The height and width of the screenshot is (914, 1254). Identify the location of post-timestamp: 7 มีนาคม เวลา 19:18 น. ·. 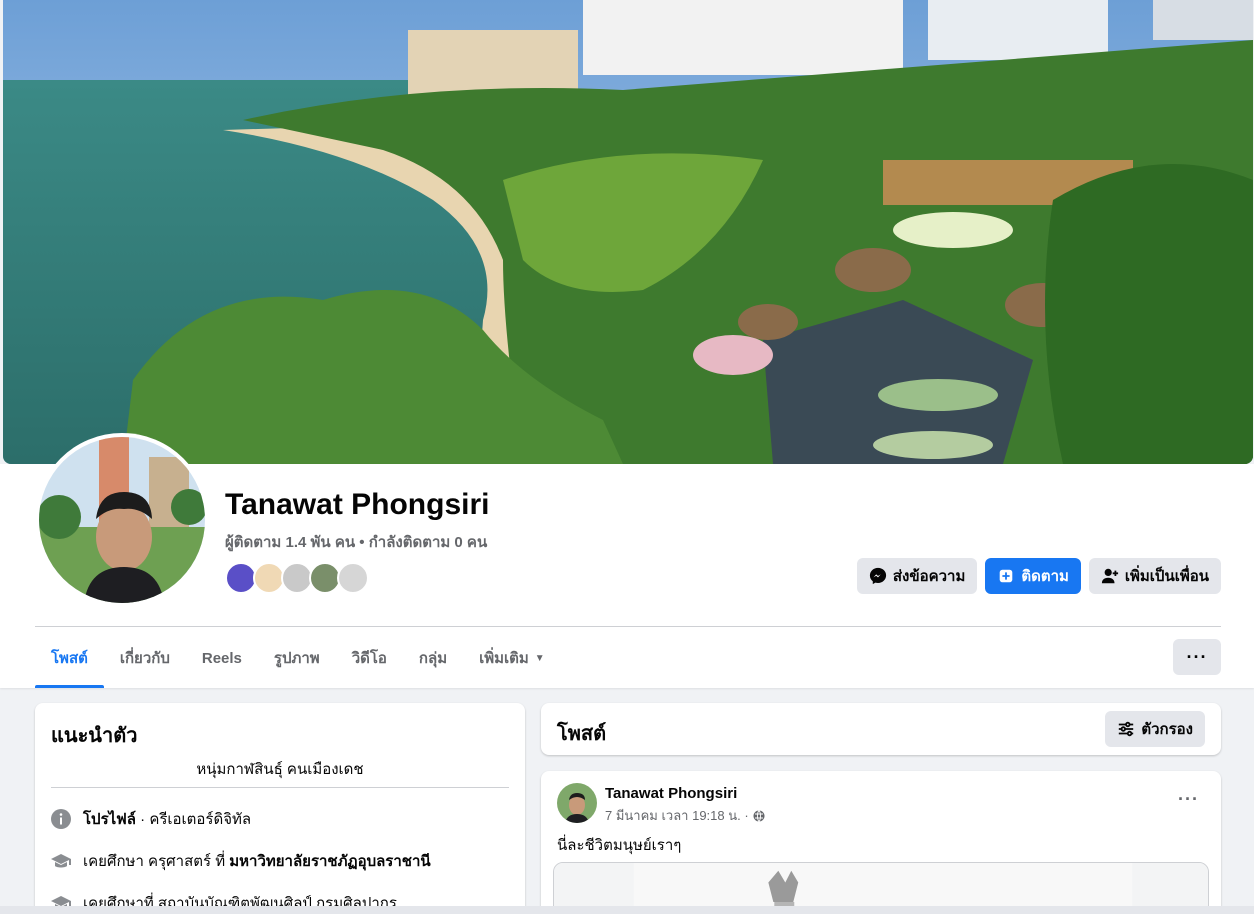
(685, 815).